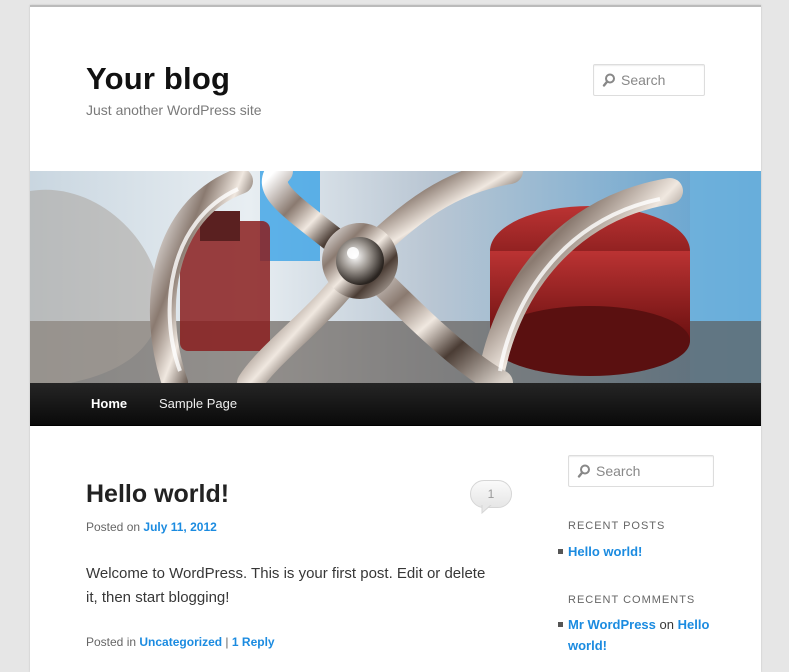 The image size is (789, 672). What do you see at coordinates (198, 403) in the screenshot?
I see `nav-item-sample-page: Sample Page` at bounding box center [198, 403].